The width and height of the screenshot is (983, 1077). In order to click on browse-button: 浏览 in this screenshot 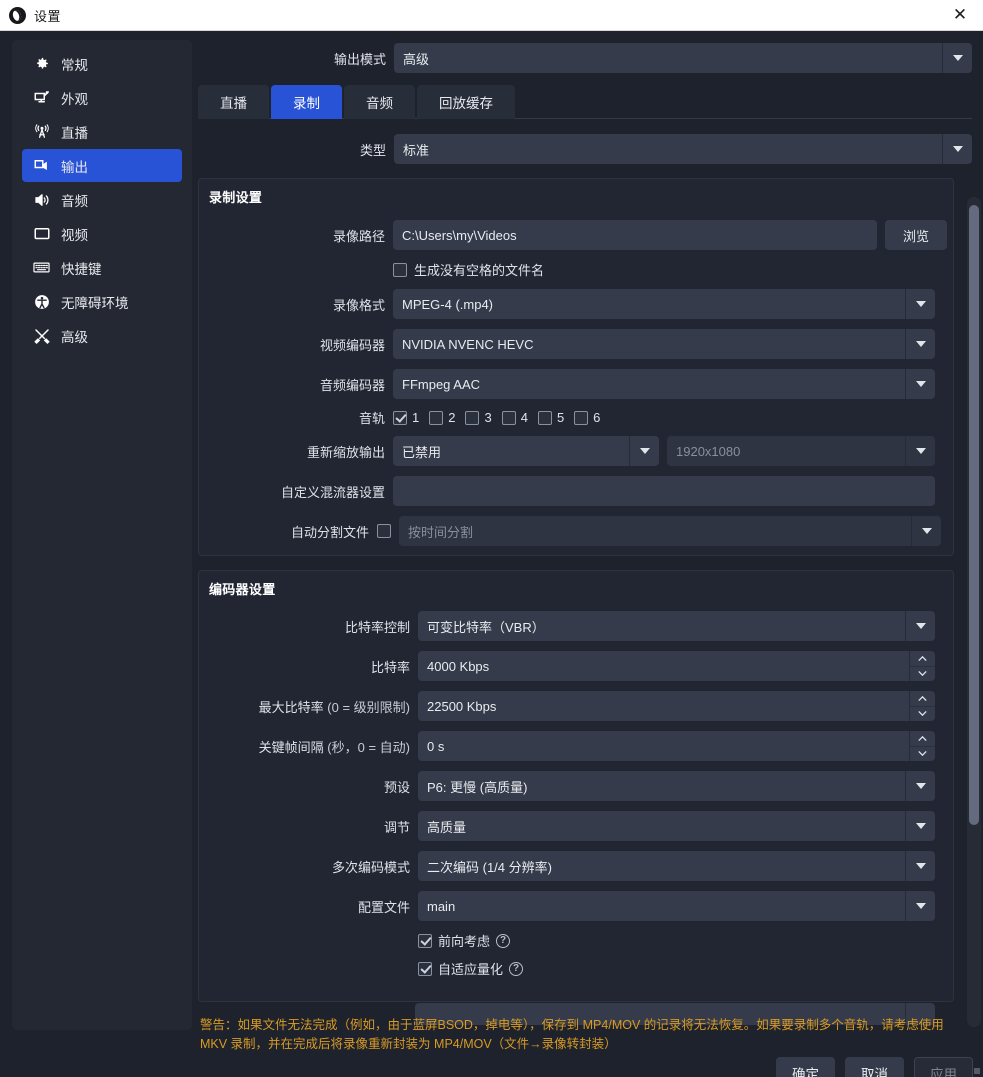, I will do `click(916, 235)`.